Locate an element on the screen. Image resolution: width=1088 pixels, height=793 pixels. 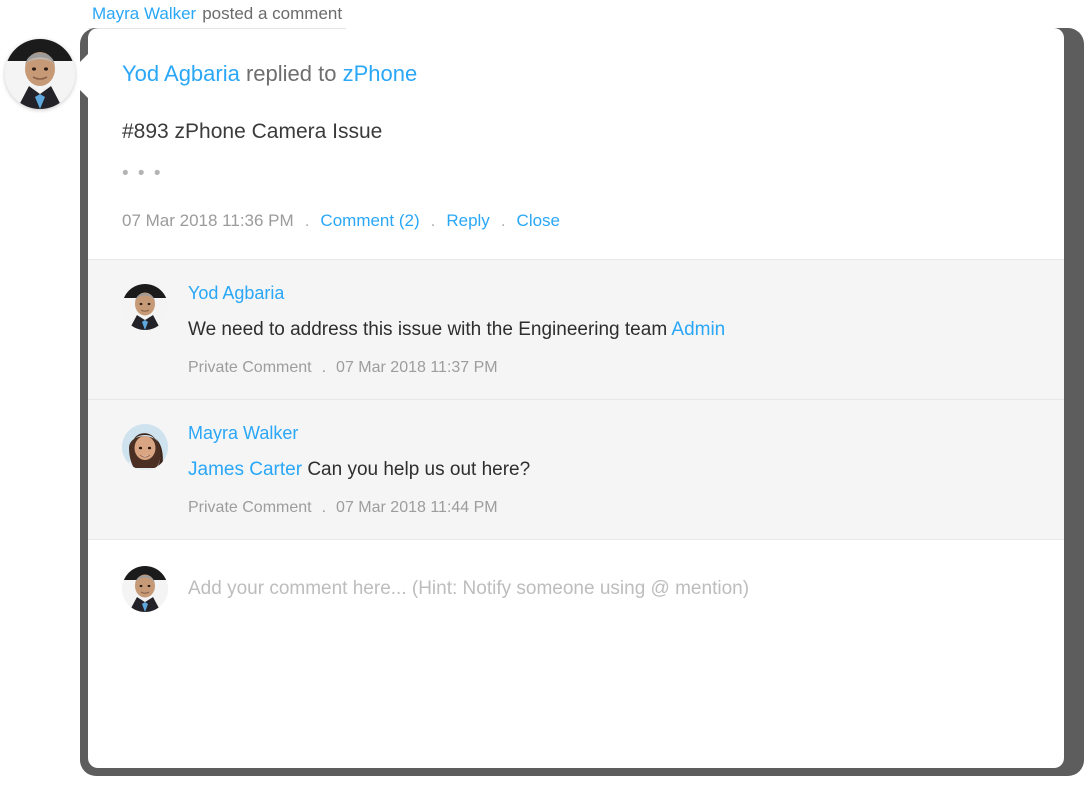
comment-footer: Private Comment. 07 Mar 2018 11:44 PM is located at coordinates (609, 508).